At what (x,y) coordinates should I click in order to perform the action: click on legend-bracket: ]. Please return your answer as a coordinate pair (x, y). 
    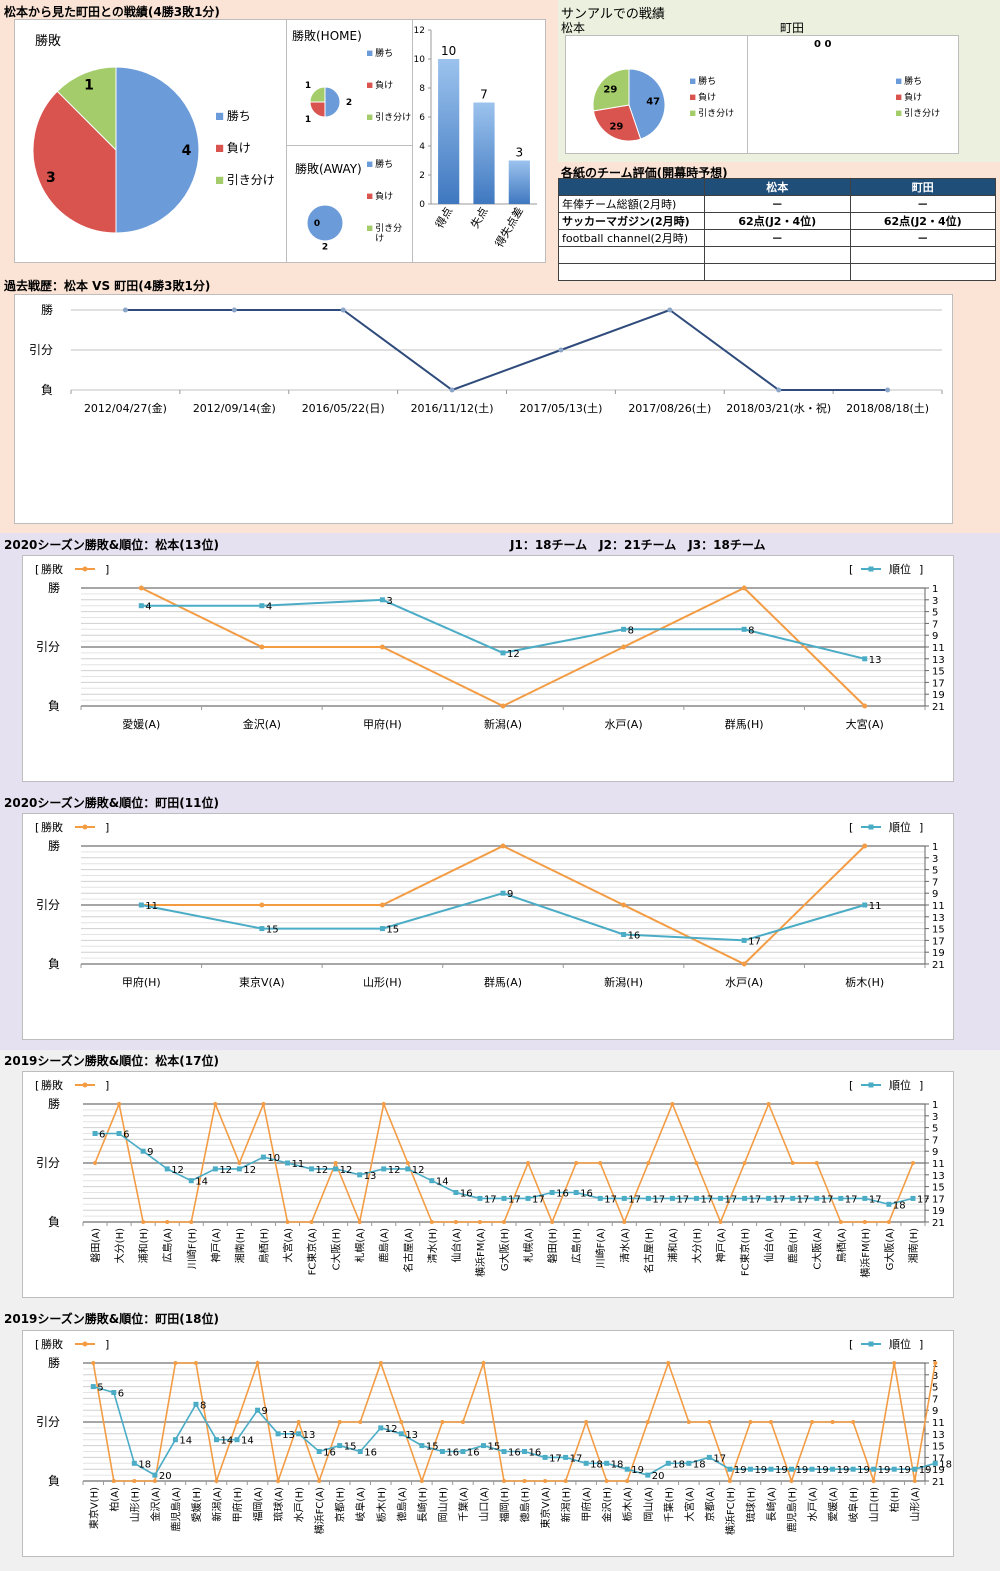
    Looking at the image, I should click on (107, 569).